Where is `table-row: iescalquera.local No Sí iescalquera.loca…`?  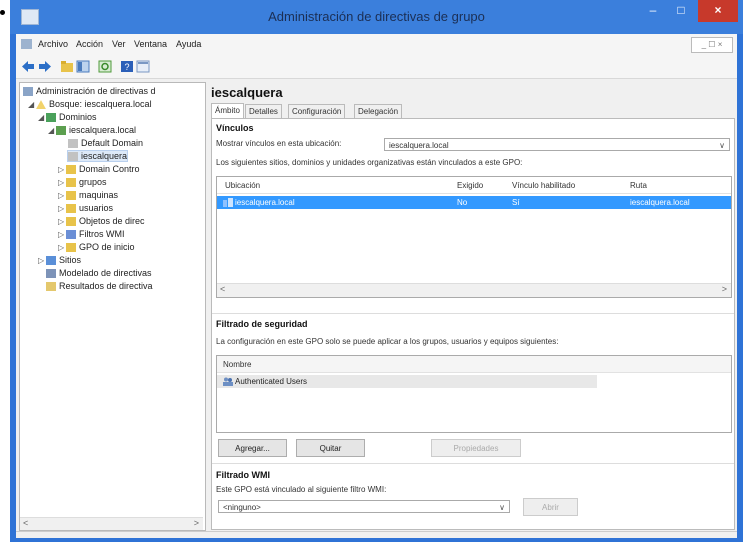 table-row: iescalquera.local No Sí iescalquera.loca… is located at coordinates (474, 202).